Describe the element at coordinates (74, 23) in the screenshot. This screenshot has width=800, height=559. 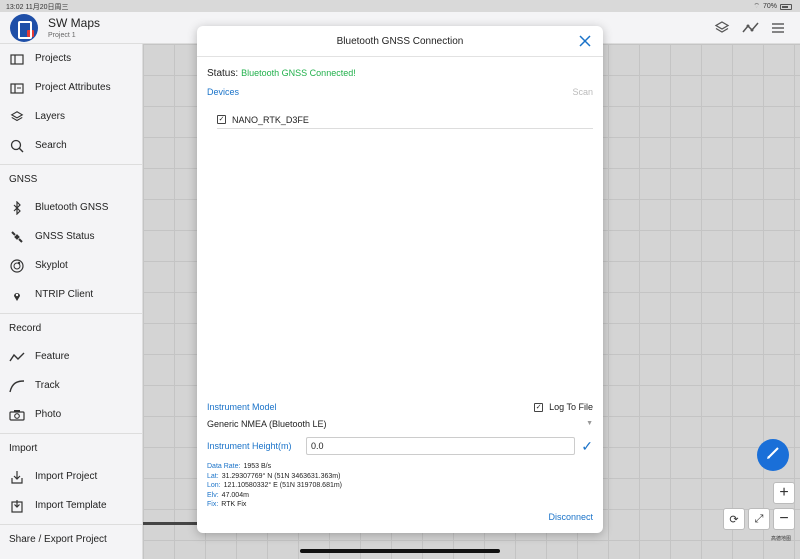
I see `app-name: SW Maps` at that location.